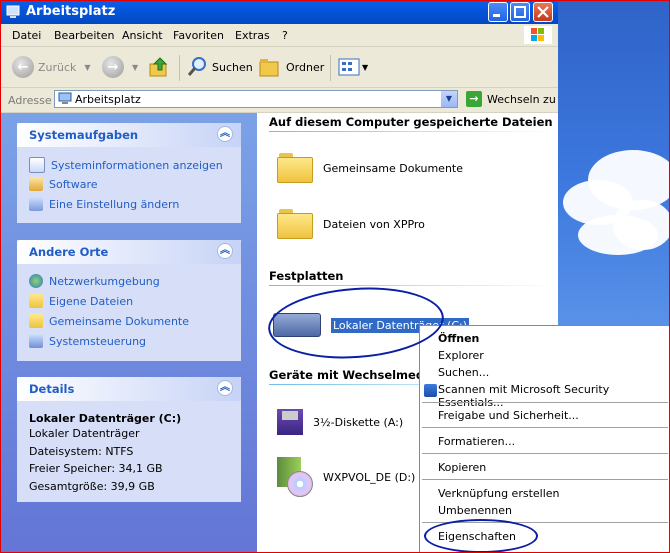  What do you see at coordinates (374, 224) in the screenshot?
I see `folder-label: Dateien von XPPro` at bounding box center [374, 224].